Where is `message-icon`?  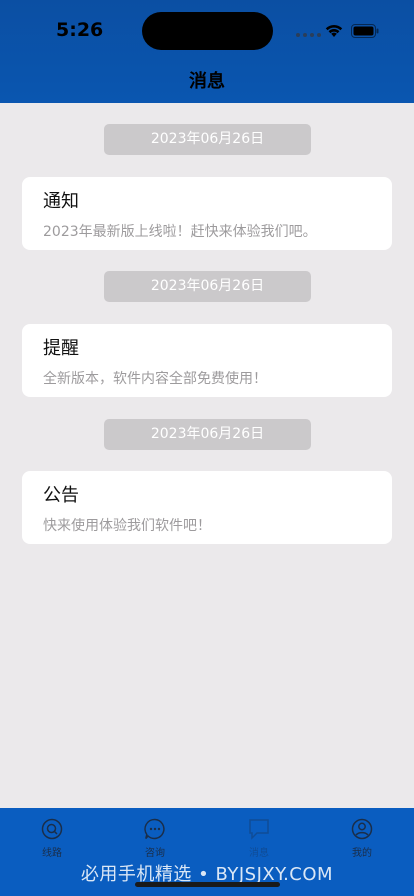
message-icon is located at coordinates (259, 829).